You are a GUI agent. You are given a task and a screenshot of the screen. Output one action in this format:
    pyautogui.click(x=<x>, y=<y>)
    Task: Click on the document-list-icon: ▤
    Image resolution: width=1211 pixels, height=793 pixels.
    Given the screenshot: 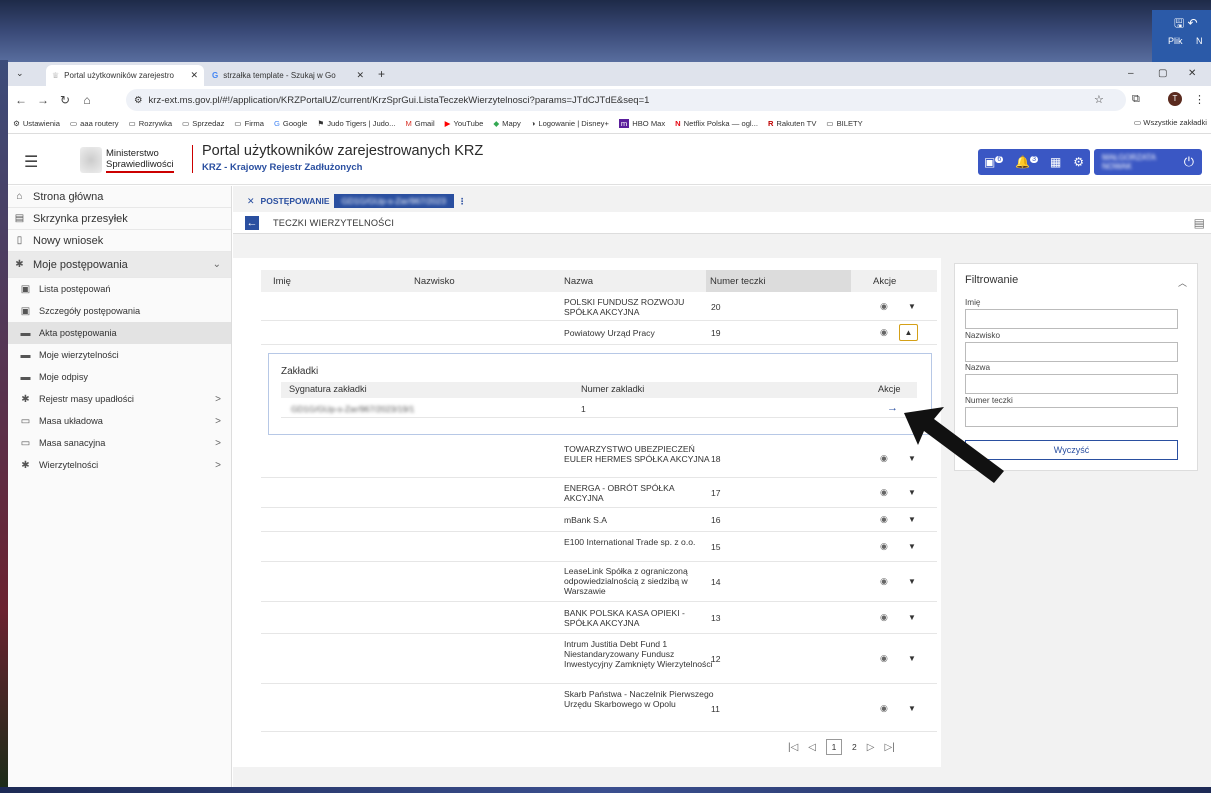 What is the action you would take?
    pyautogui.click(x=1199, y=223)
    